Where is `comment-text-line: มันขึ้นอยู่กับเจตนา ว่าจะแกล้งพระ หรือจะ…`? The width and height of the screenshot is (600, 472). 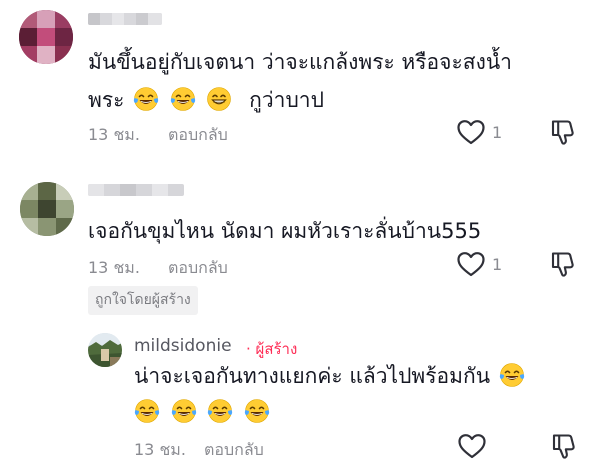
comment-text-line: มันขึ้นอยู่กับเจตนา ว่าจะแกล้งพระ หรือจะ… is located at coordinates (300, 62).